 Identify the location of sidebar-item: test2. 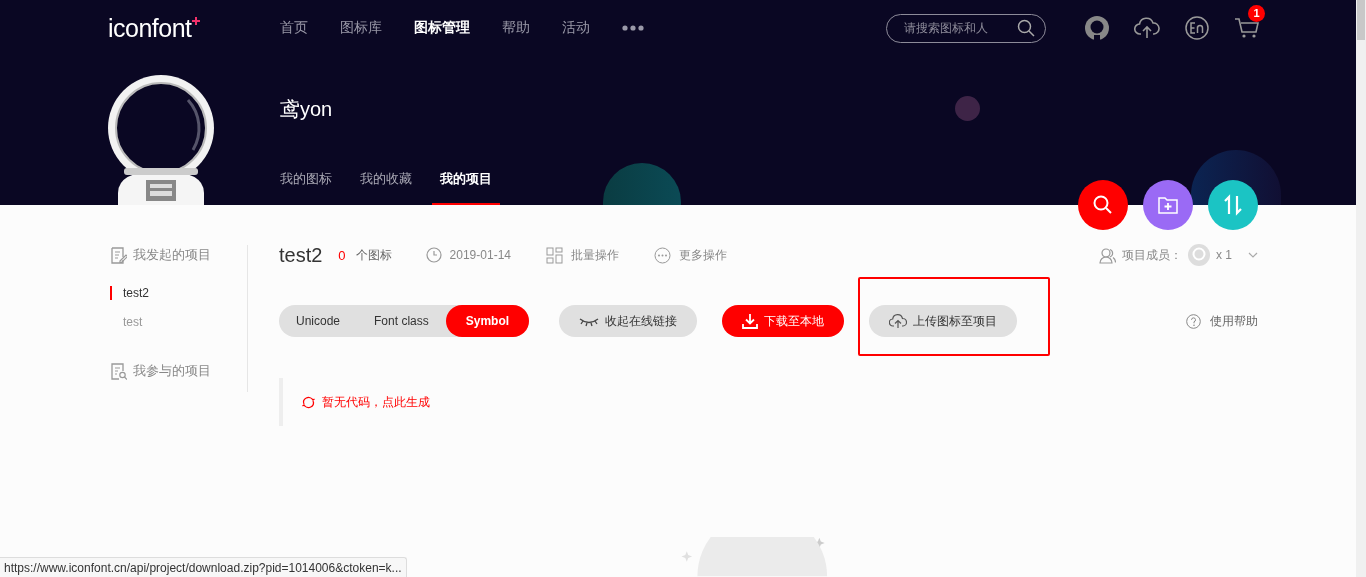
(178, 293).